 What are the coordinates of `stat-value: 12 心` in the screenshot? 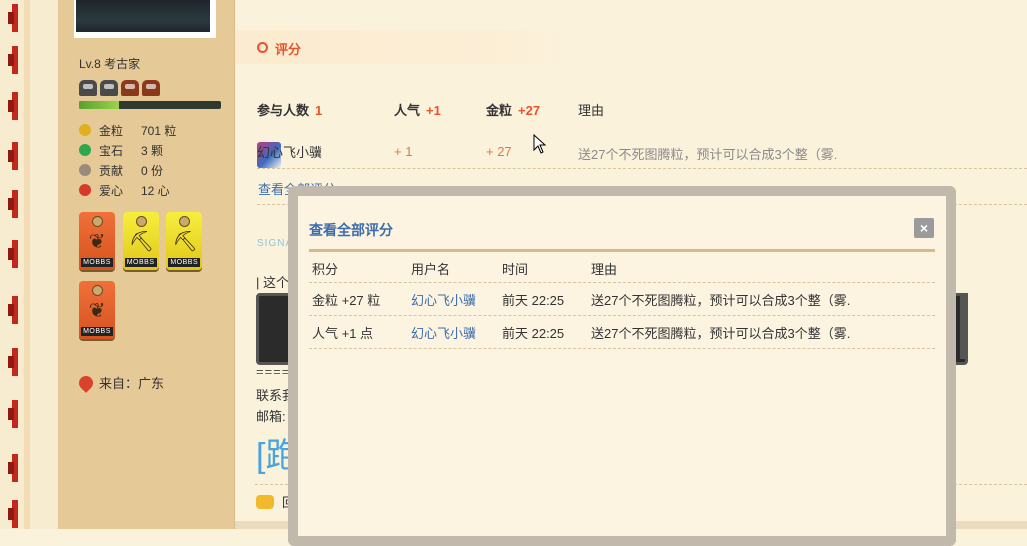 It's located at (155, 190).